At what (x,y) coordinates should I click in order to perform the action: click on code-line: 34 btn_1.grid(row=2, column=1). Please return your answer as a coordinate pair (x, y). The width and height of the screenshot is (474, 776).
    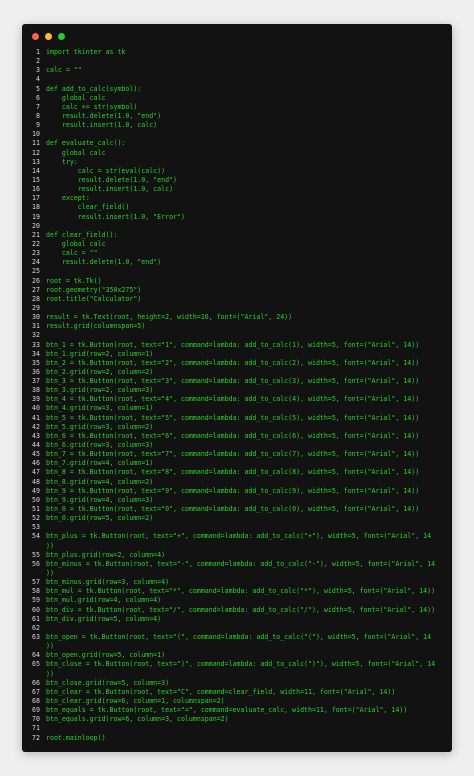
    Looking at the image, I should click on (237, 354).